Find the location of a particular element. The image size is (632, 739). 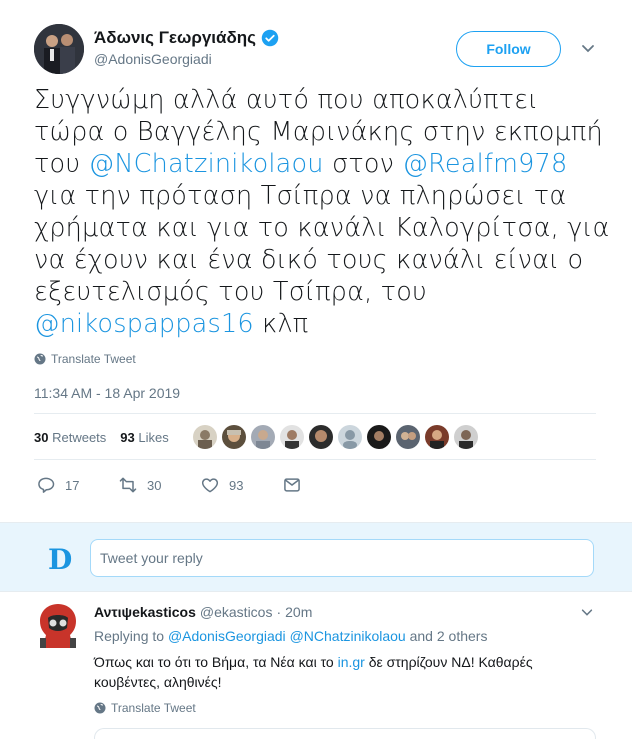

tweet-stats: 30 Retweets 93 Likes is located at coordinates (101, 437).